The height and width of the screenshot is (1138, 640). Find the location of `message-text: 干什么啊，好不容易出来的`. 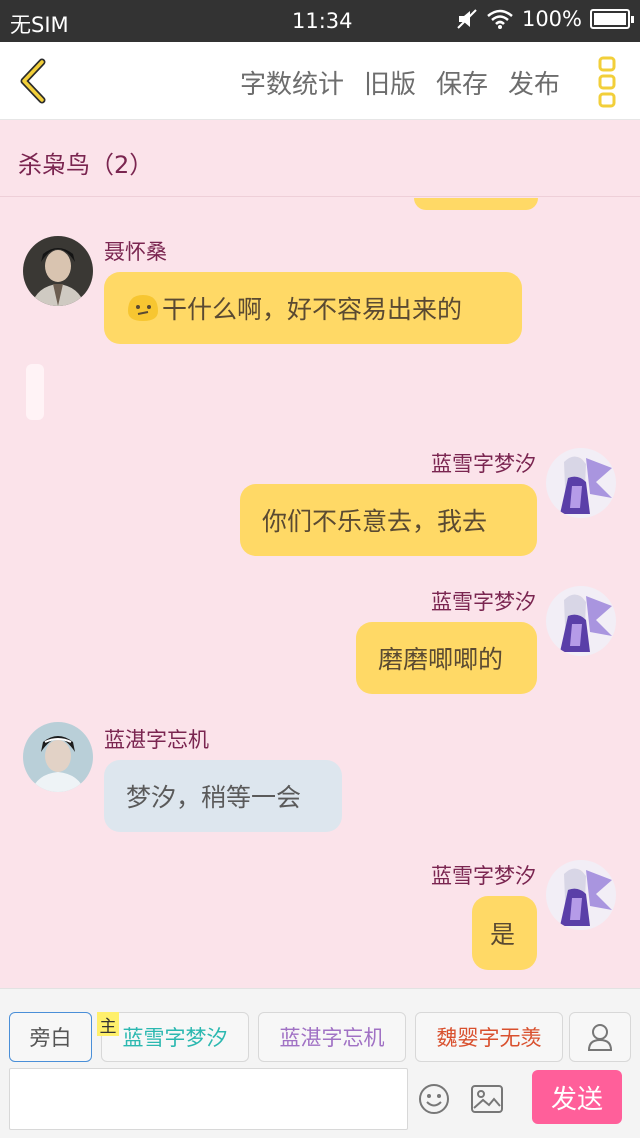

message-text: 干什么啊，好不容易出来的 is located at coordinates (312, 309).